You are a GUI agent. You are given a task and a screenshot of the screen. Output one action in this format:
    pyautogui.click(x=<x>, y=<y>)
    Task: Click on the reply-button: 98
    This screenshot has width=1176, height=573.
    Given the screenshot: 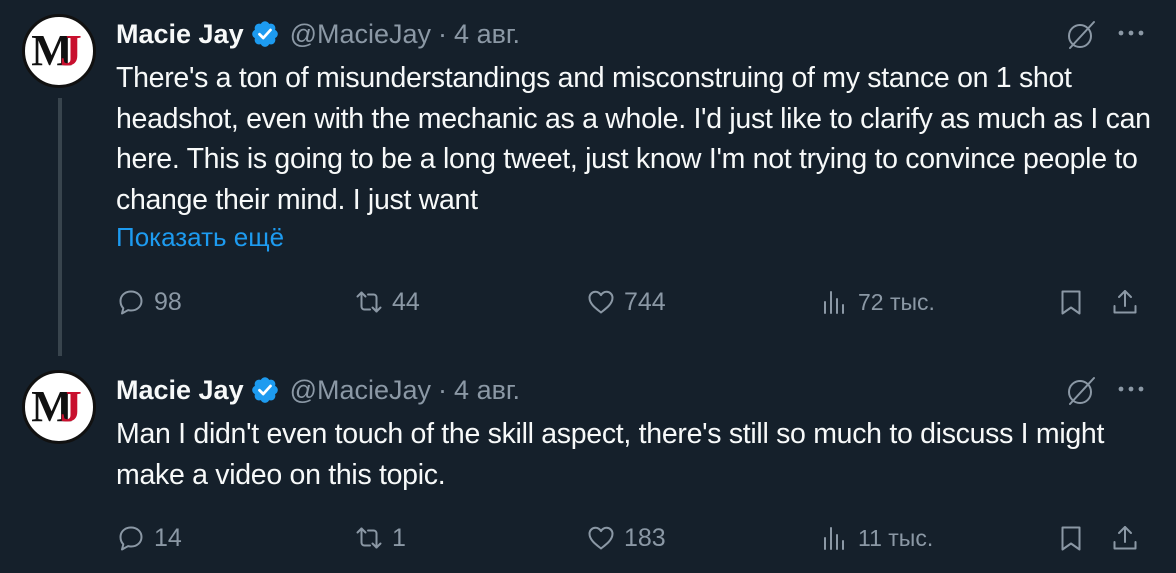 What is the action you would take?
    pyautogui.click(x=149, y=302)
    